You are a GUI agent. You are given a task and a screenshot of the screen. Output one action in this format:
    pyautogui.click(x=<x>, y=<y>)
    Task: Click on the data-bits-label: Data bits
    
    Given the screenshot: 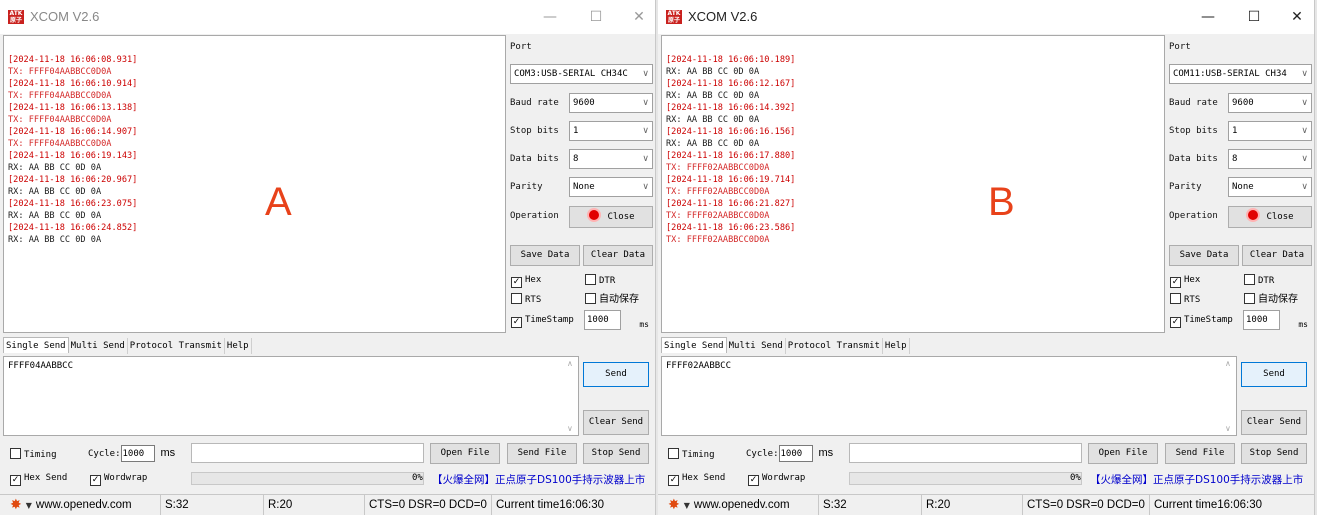 What is the action you would take?
    pyautogui.click(x=1193, y=159)
    